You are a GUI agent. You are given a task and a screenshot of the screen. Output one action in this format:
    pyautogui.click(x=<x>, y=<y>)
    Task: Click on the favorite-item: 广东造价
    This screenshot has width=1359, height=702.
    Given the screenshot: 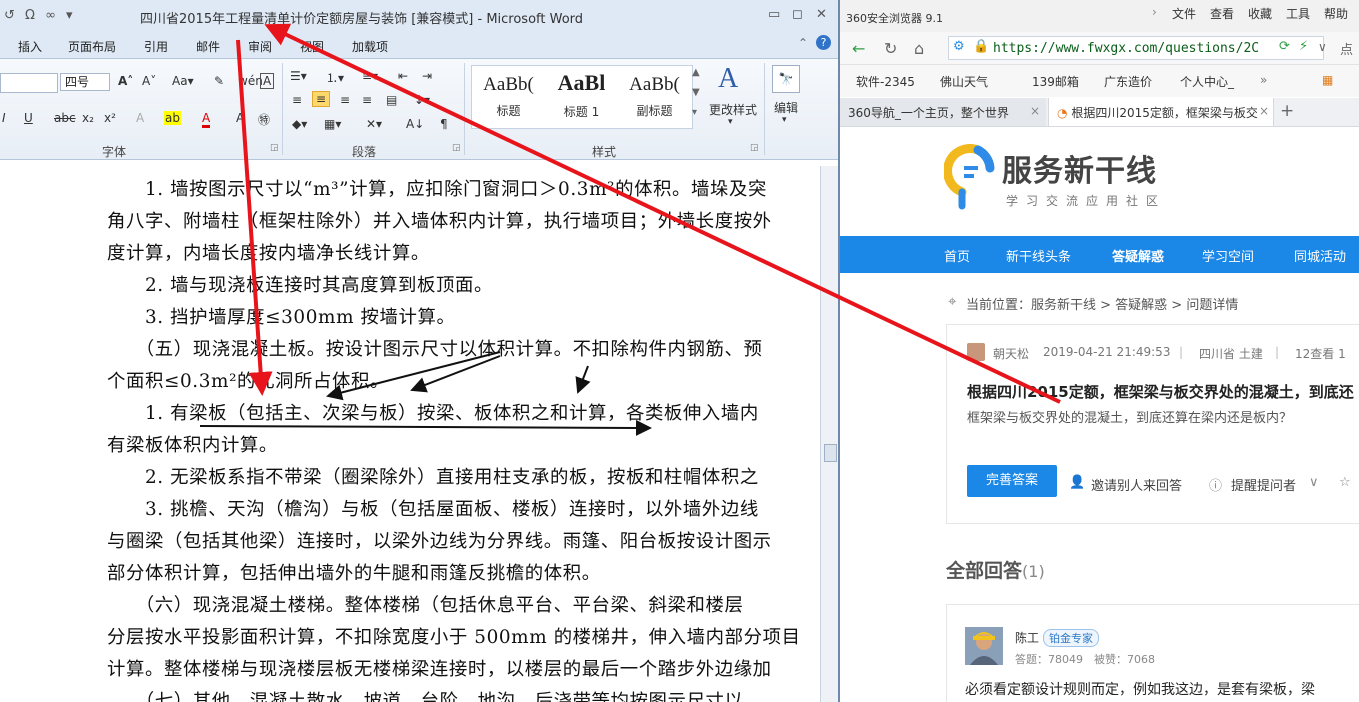 What is the action you would take?
    pyautogui.click(x=1128, y=81)
    